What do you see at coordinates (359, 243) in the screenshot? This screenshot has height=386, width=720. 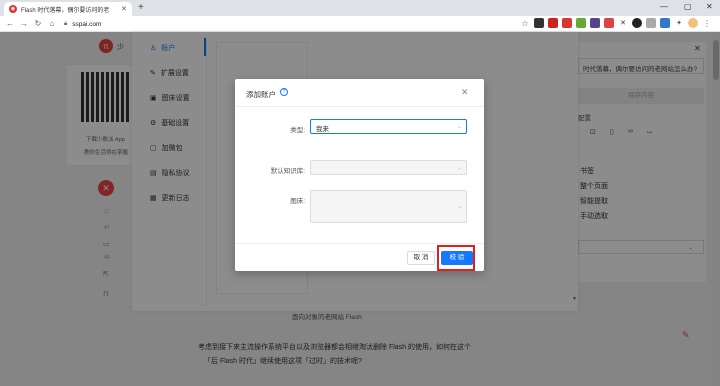 I see `dialog-footer-divider` at bounding box center [359, 243].